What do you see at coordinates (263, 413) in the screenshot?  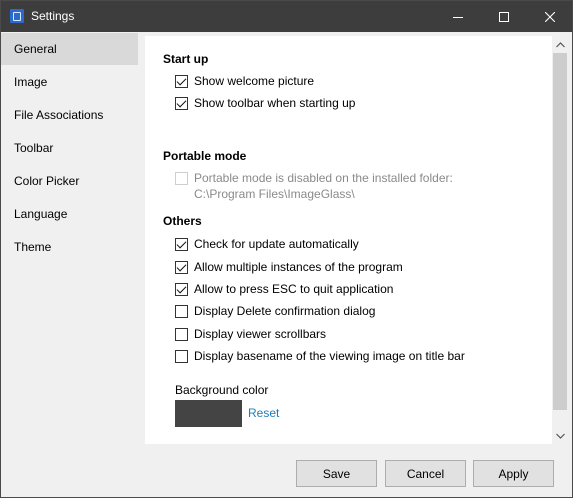 I see `reset-link: Reset` at bounding box center [263, 413].